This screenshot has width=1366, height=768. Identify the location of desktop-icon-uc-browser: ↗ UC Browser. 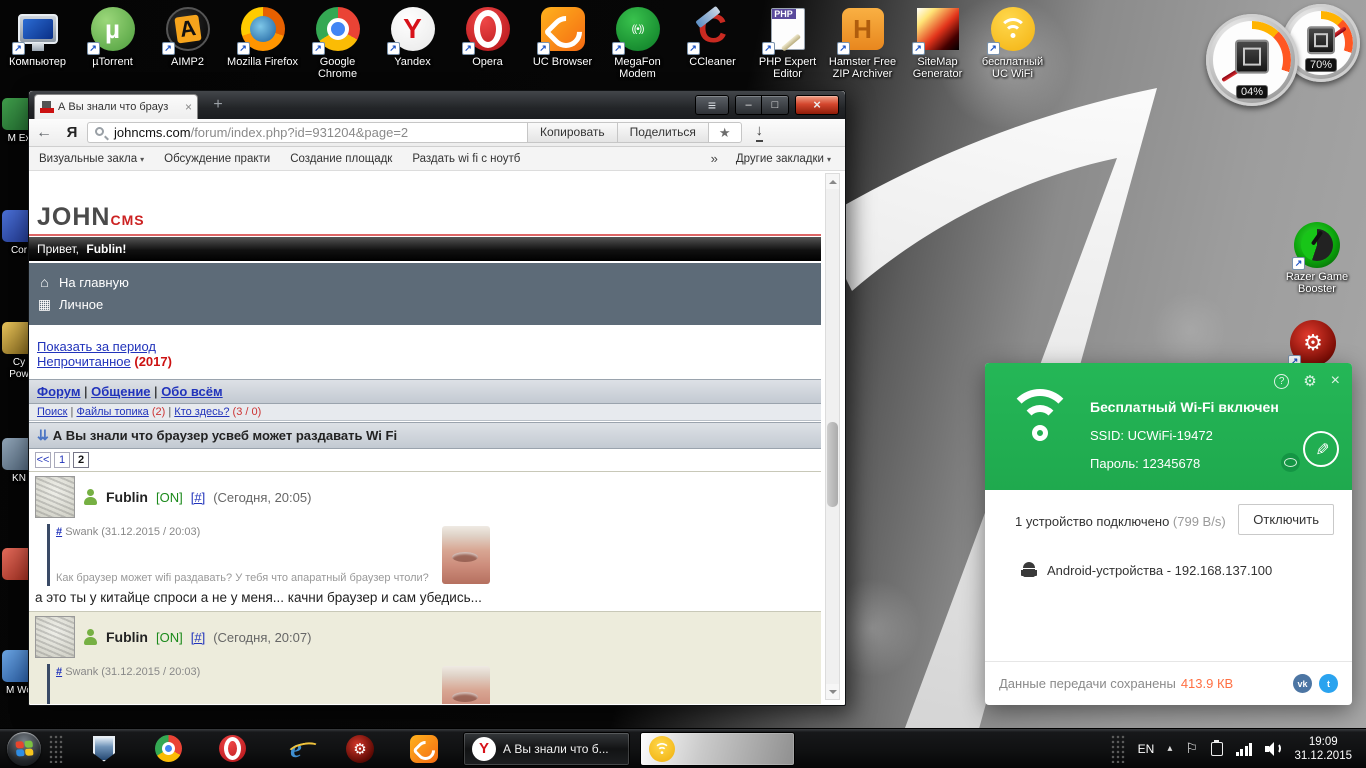
(562, 42).